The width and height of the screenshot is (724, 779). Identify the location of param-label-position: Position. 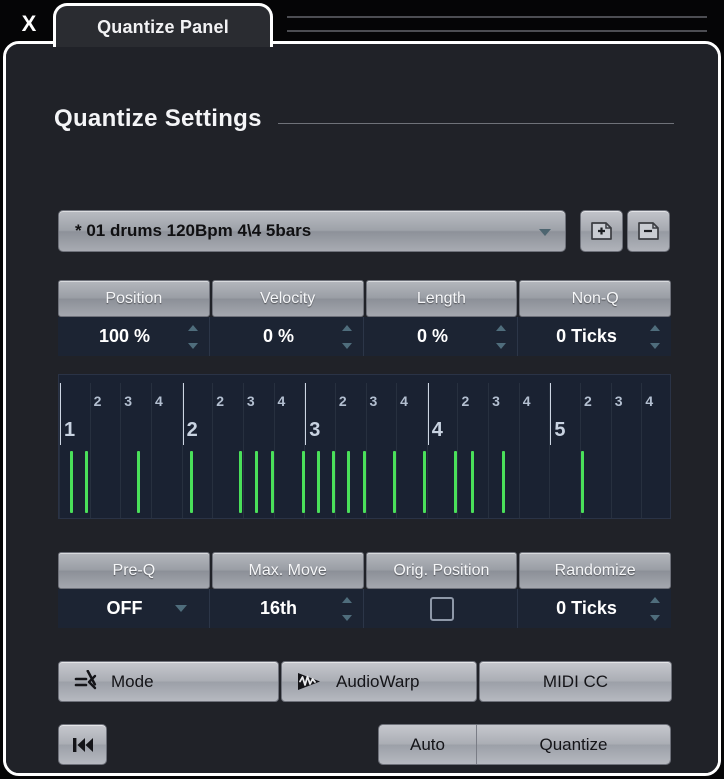
(134, 298).